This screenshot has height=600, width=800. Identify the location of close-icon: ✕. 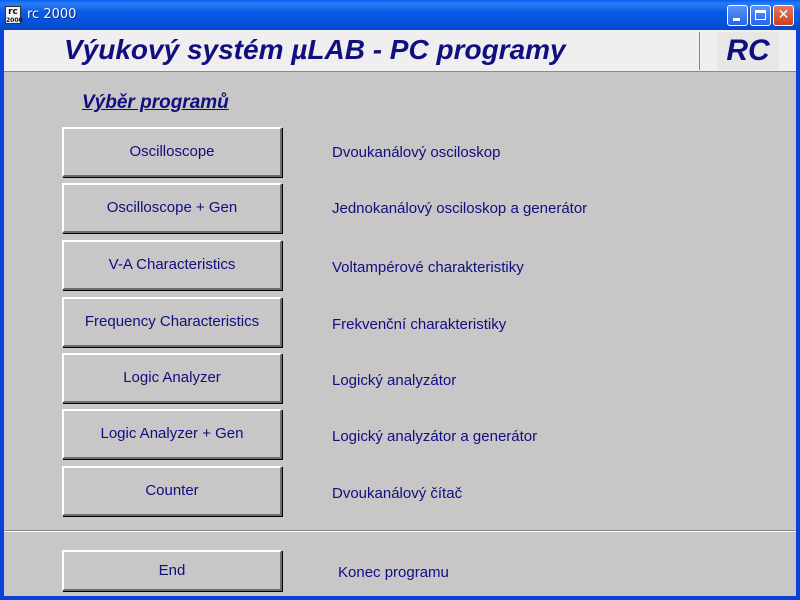
(783, 15).